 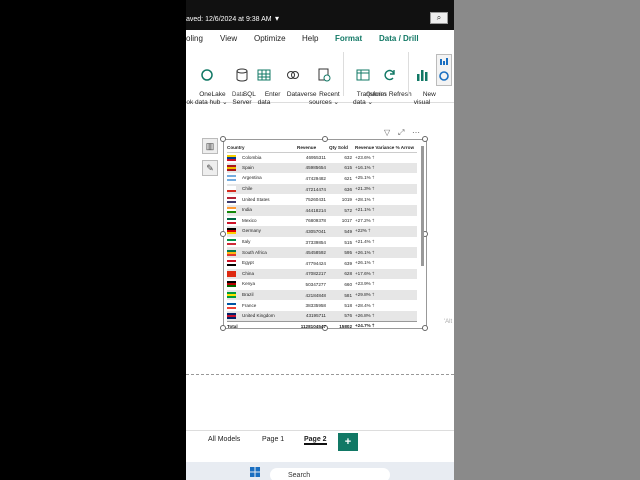 I want to click on cell-variance: +28.1% 🡑, so click(x=365, y=199).